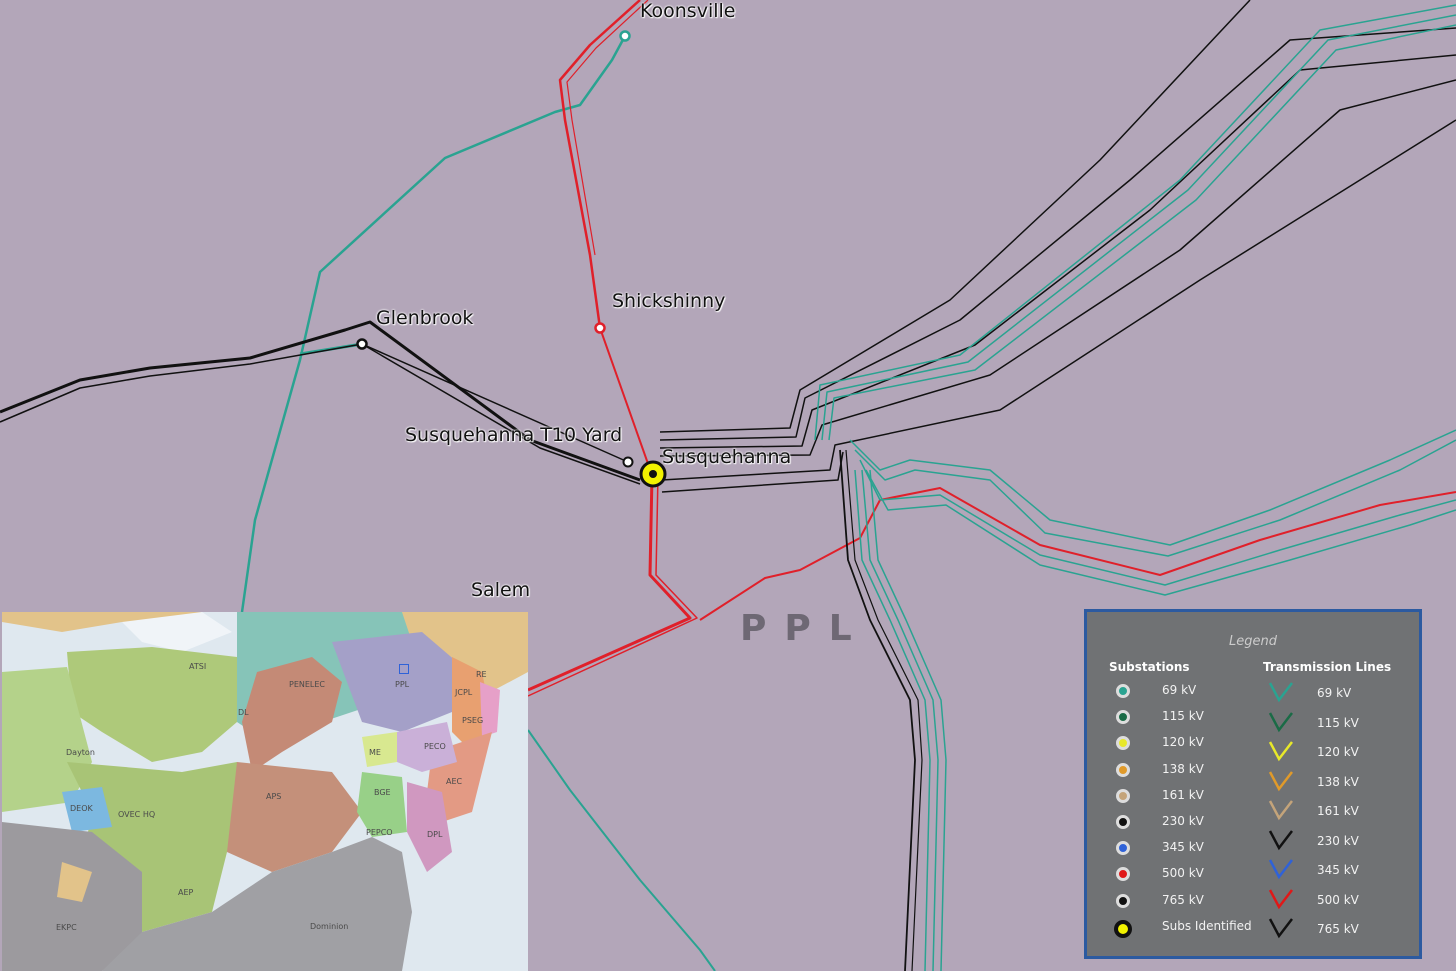 The height and width of the screenshot is (971, 1456). What do you see at coordinates (1338, 781) in the screenshot?
I see `legend-line-label: 138 kV` at bounding box center [1338, 781].